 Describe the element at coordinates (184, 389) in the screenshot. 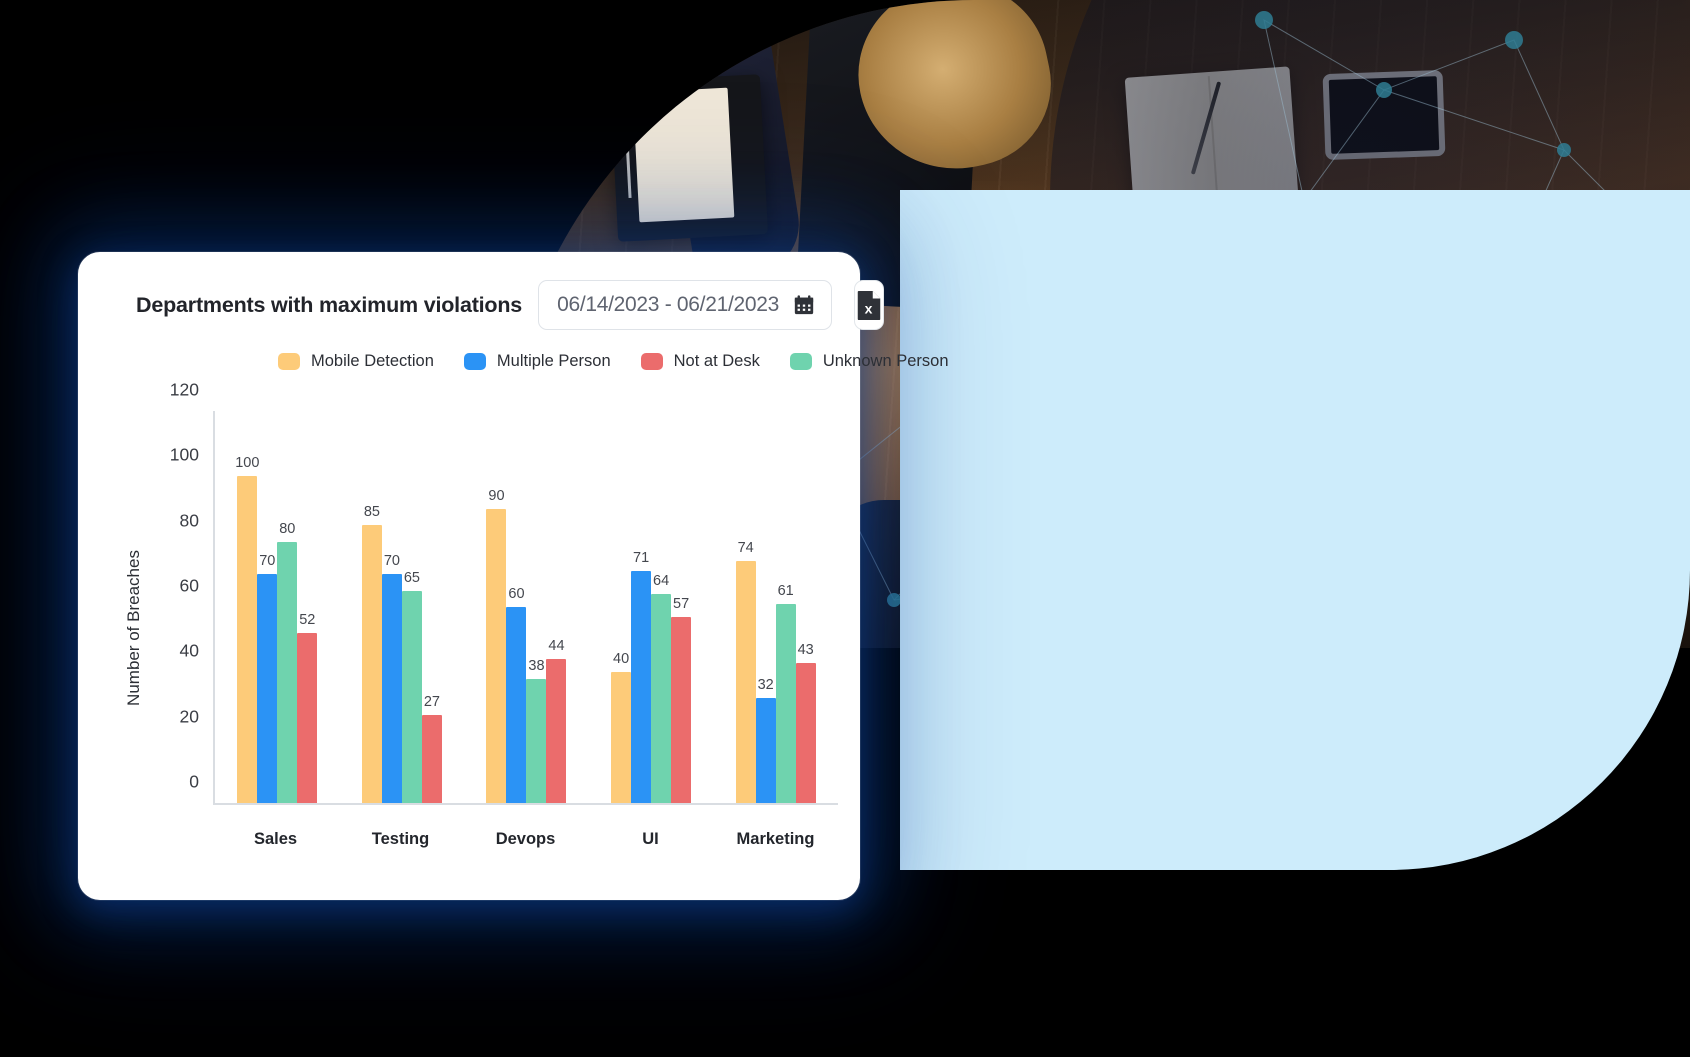

I see `y-axis-tick: 120` at that location.